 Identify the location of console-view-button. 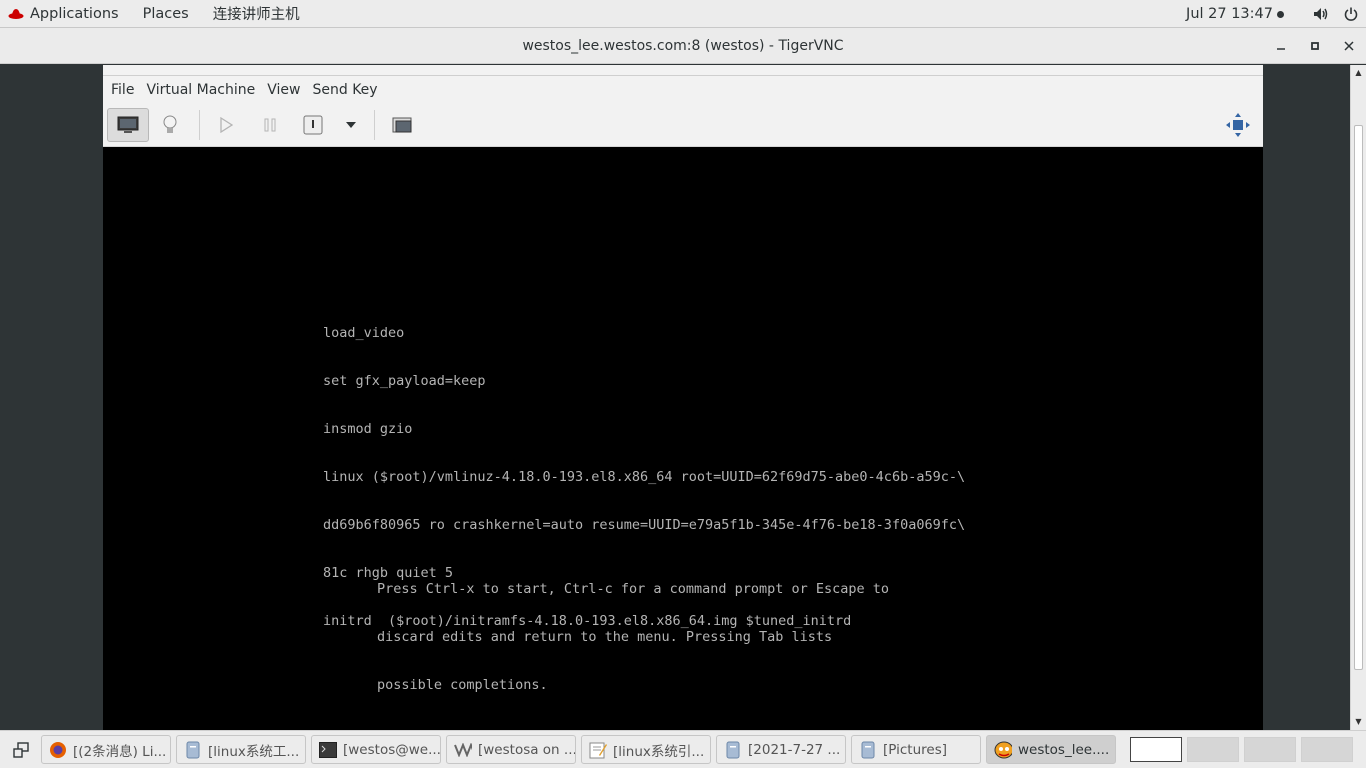
(128, 125).